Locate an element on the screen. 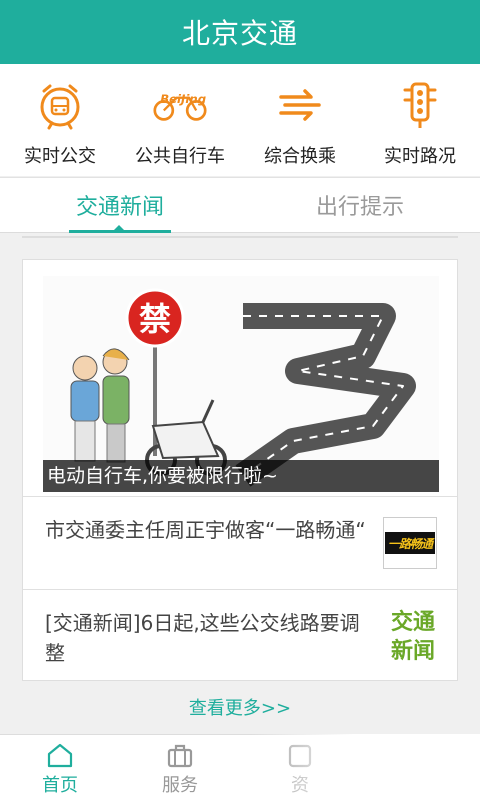 The width and height of the screenshot is (480, 800). quick-action-label: 公共自行车 is located at coordinates (180, 156).